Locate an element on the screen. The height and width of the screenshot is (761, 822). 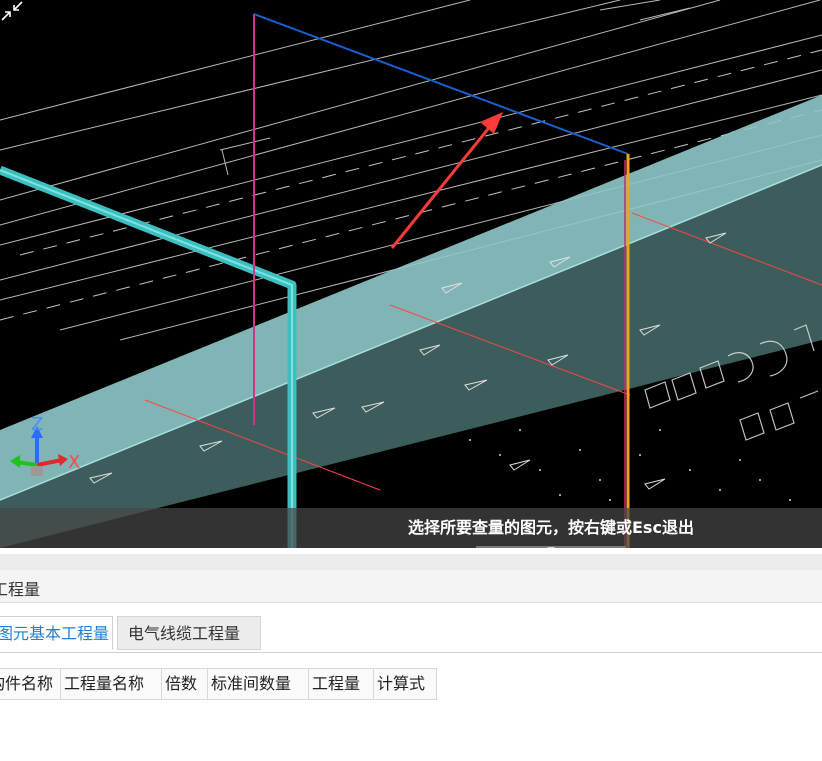
column-header-quantity-name: 工程量名称 is located at coordinates (111, 684).